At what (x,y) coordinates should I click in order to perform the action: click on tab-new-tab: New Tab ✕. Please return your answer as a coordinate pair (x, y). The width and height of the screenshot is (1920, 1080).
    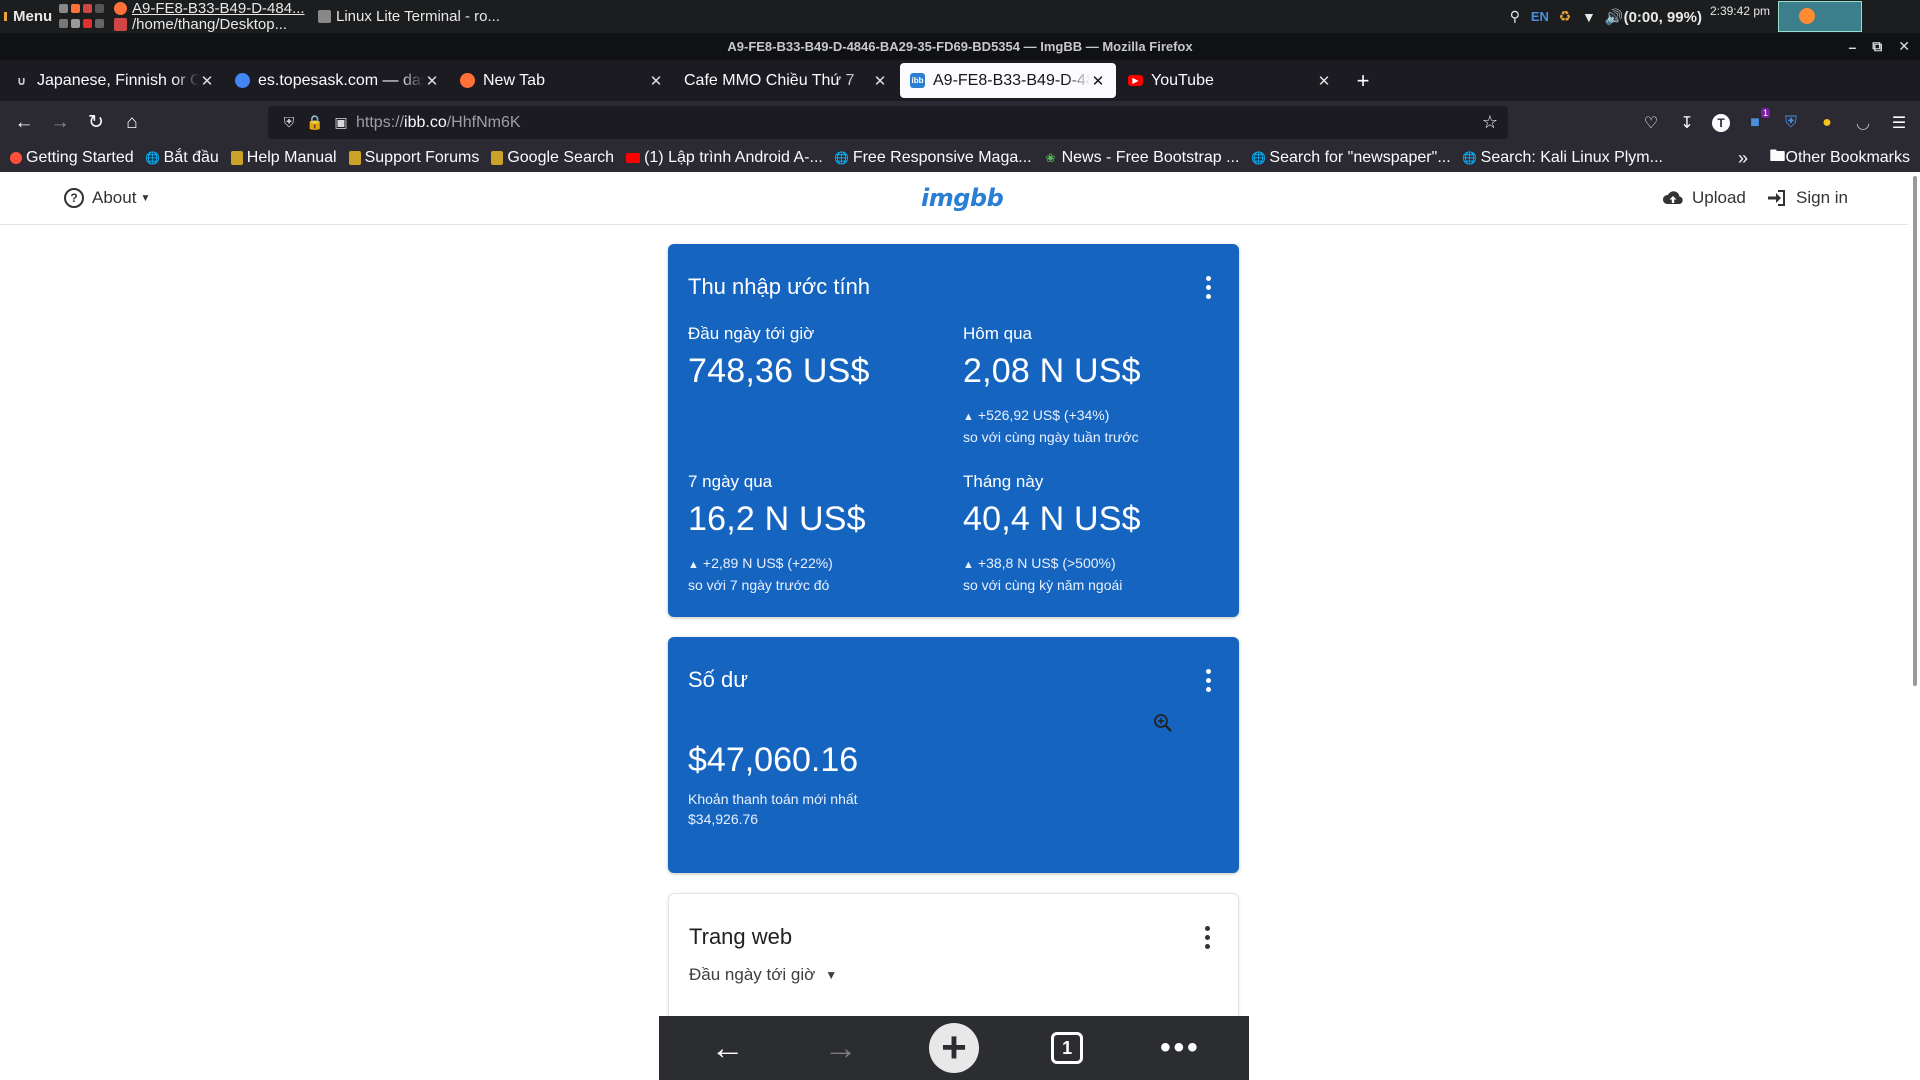
    Looking at the image, I should click on (562, 80).